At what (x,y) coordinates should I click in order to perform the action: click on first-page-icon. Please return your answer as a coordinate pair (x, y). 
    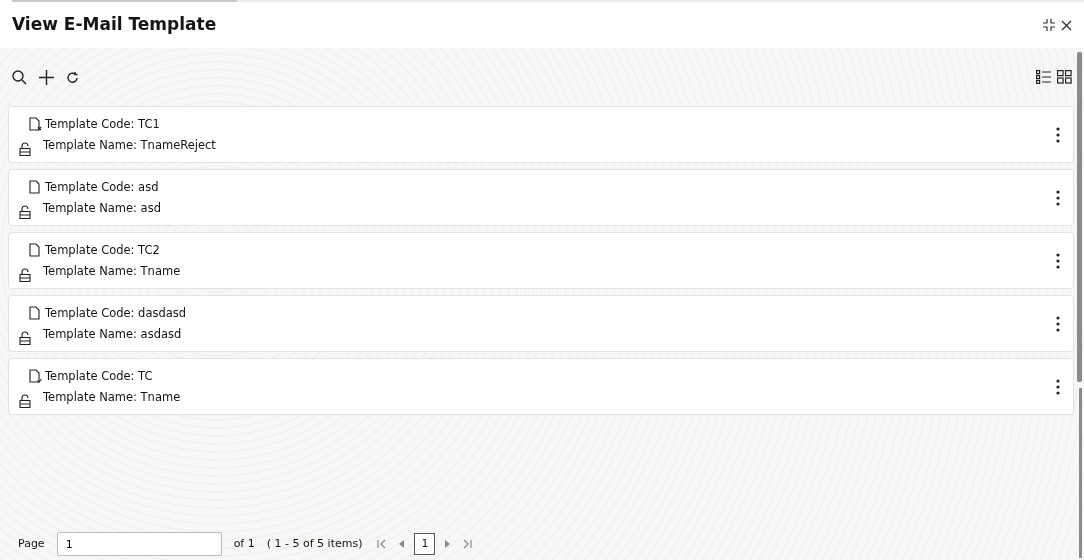
    Looking at the image, I should click on (382, 544).